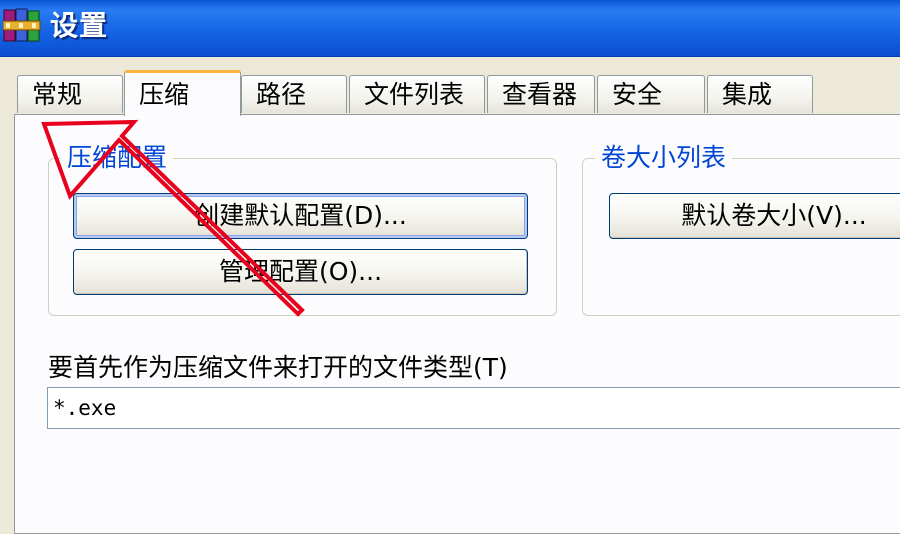  I want to click on open-as-archive-label: 要首先作为压缩文件来打开的文件类型(T), so click(278, 367).